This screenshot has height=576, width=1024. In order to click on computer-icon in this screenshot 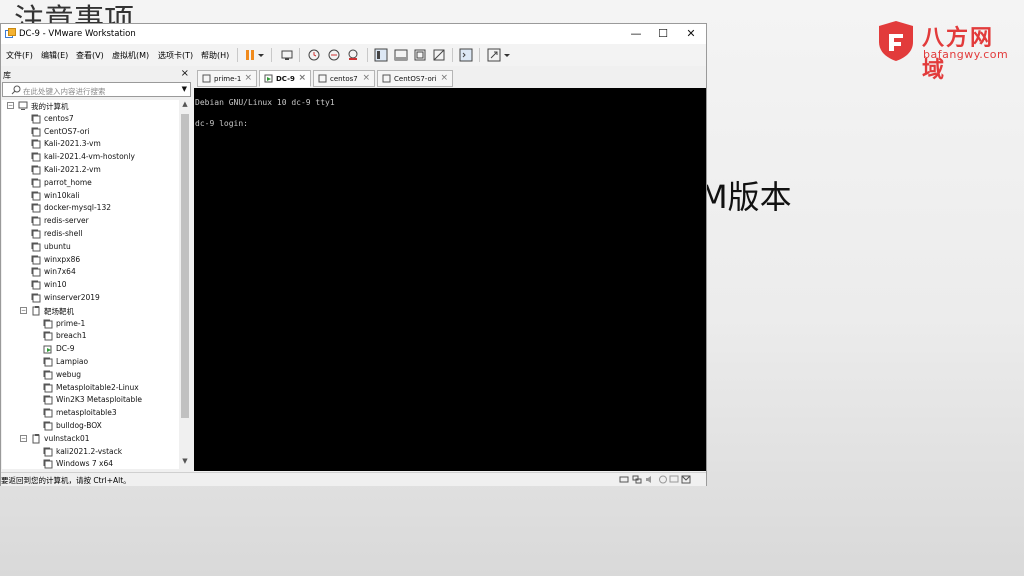, I will do `click(23, 105)`.